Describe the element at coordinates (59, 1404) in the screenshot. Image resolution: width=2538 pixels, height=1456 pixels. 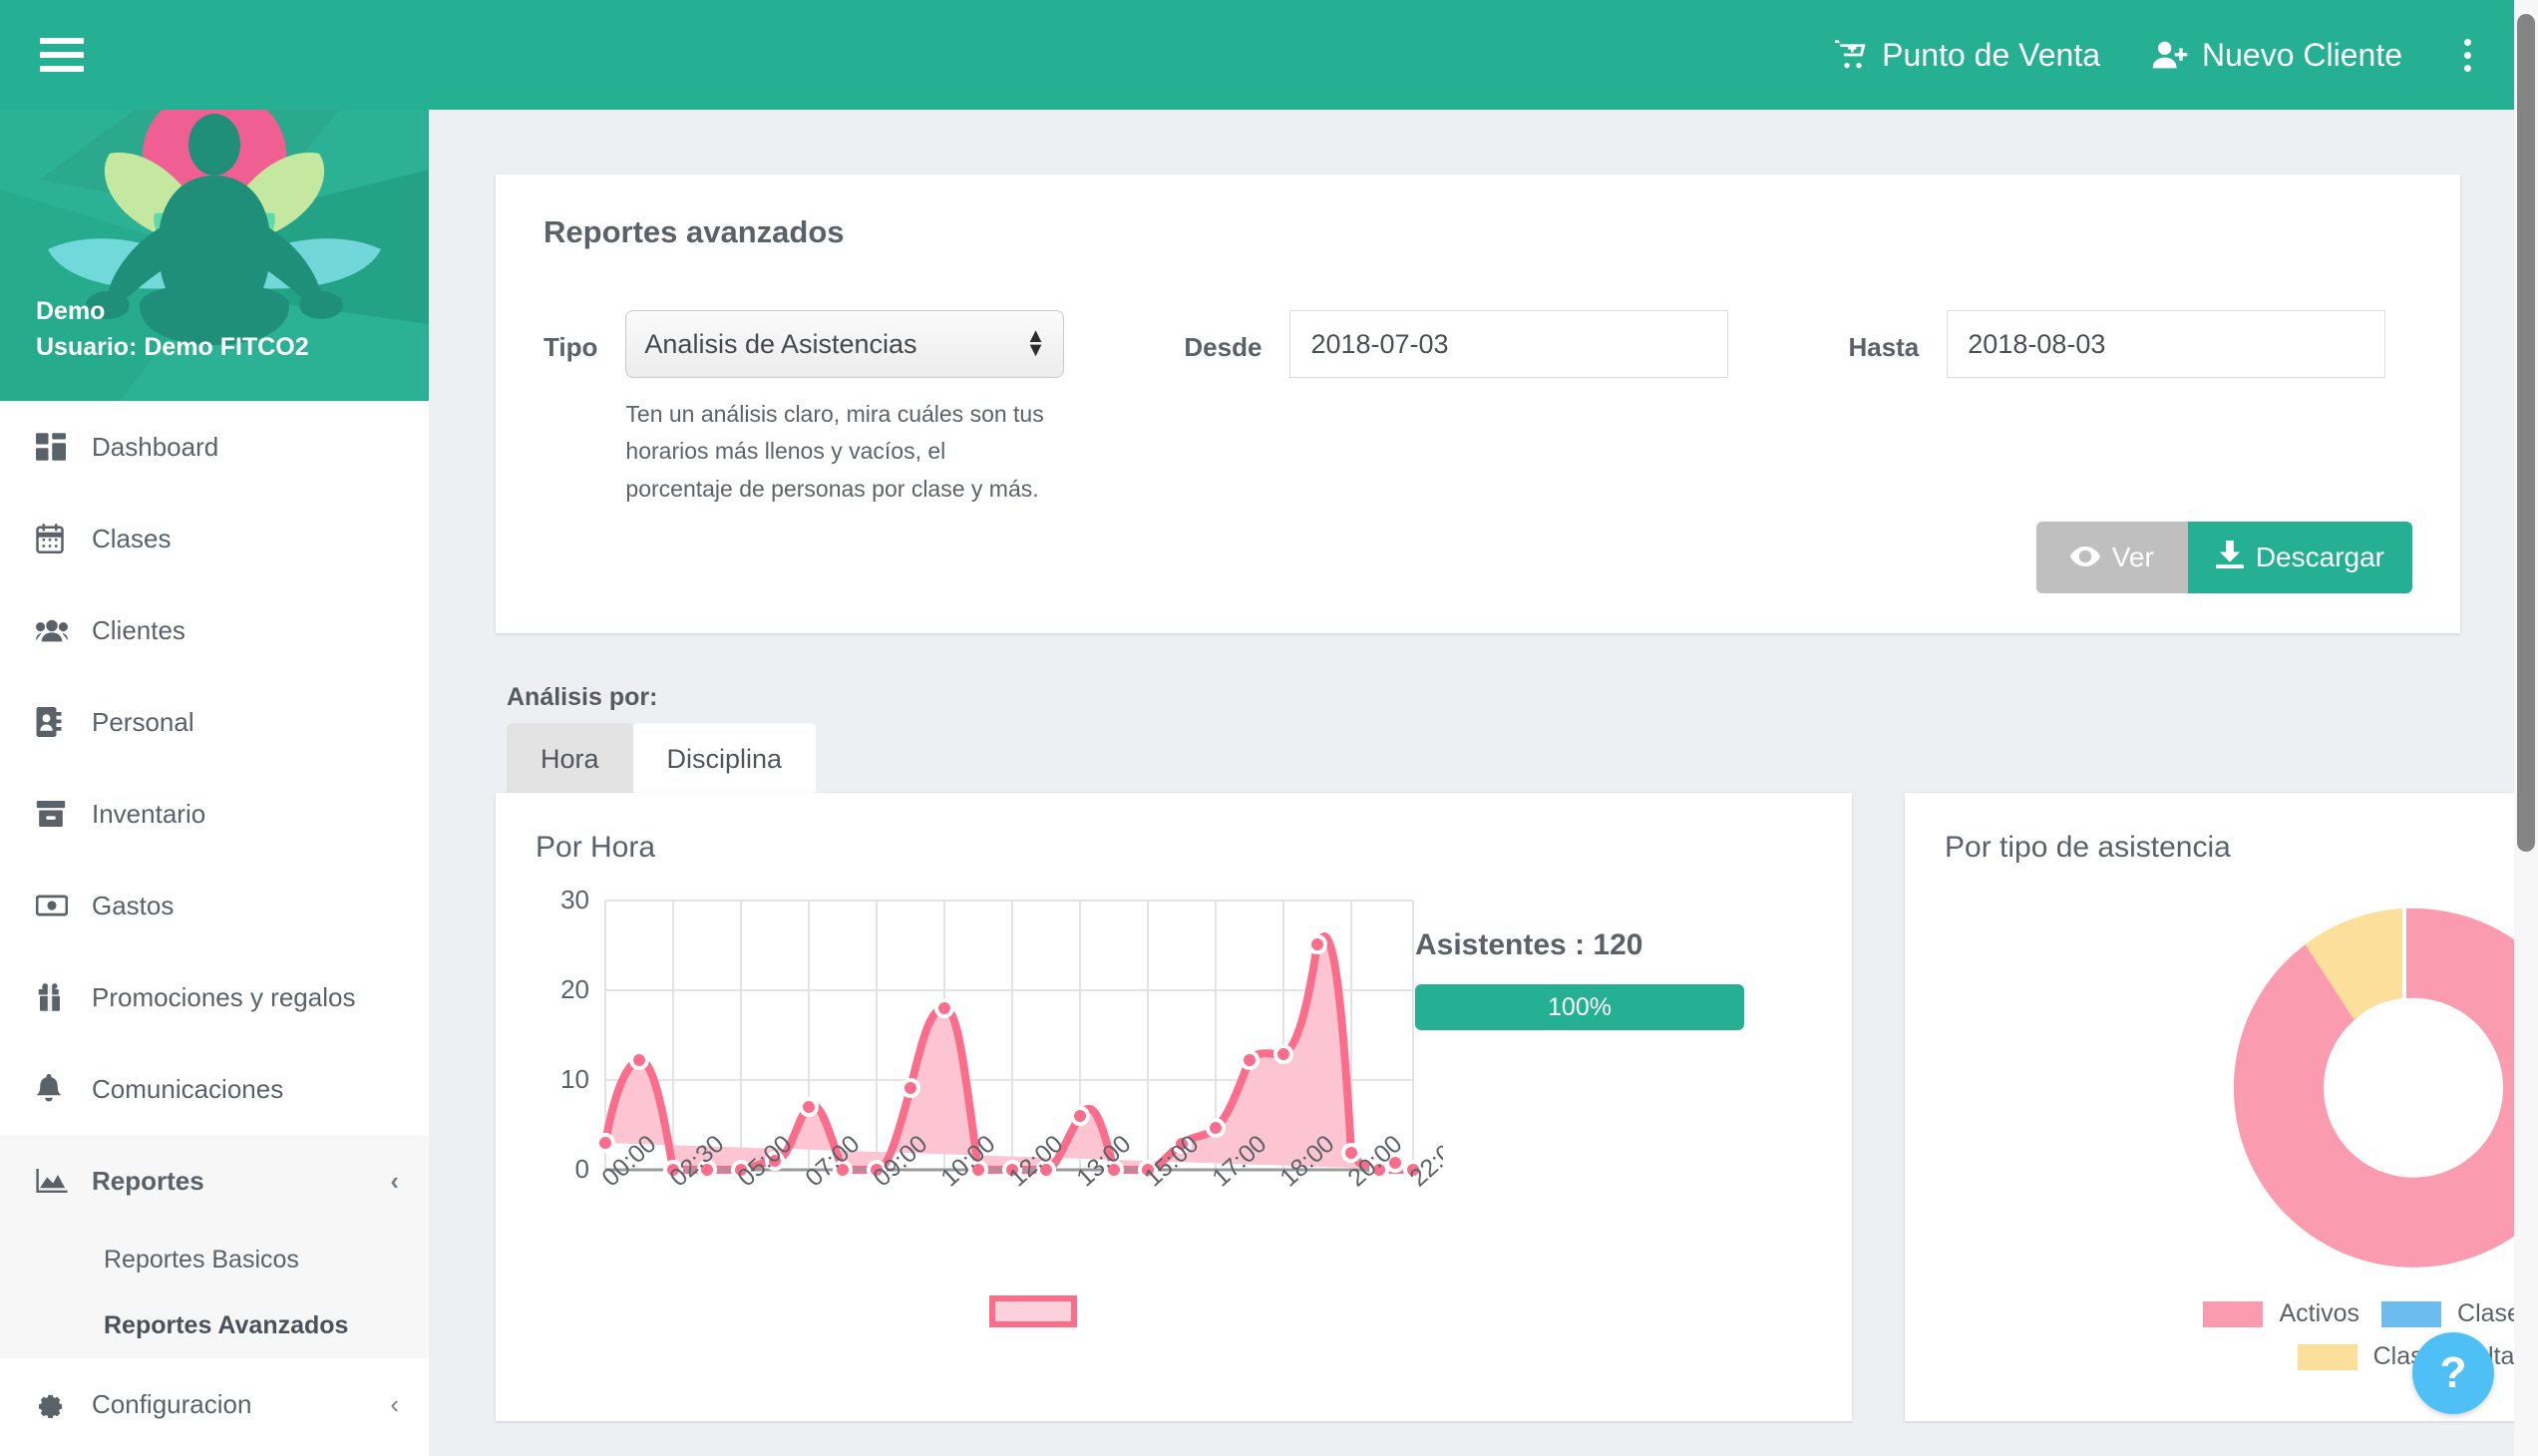
I see `gear-icon` at that location.